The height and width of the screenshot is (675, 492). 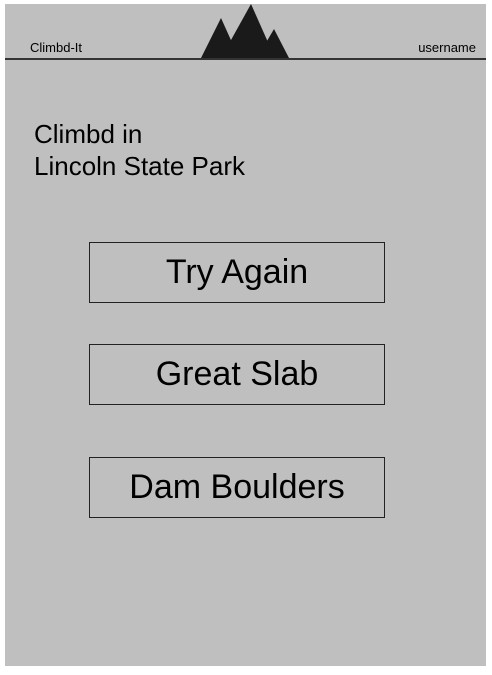 I want to click on username-link: username, so click(x=447, y=47).